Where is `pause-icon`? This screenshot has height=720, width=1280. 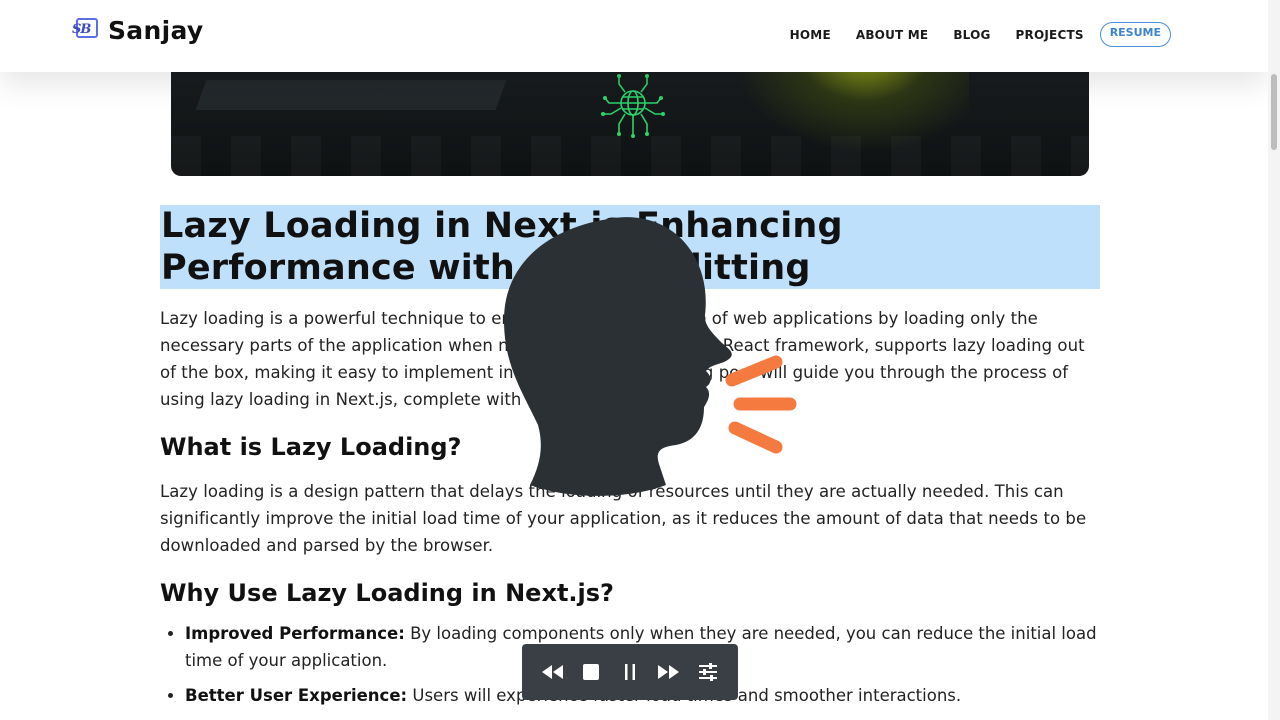
pause-icon is located at coordinates (629, 672).